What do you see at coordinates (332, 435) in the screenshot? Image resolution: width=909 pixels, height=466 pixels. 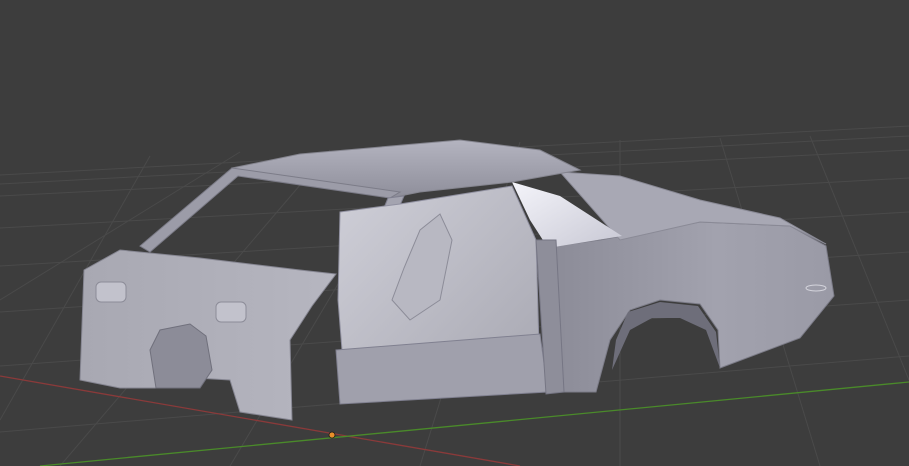 I see `object-origin-point` at bounding box center [332, 435].